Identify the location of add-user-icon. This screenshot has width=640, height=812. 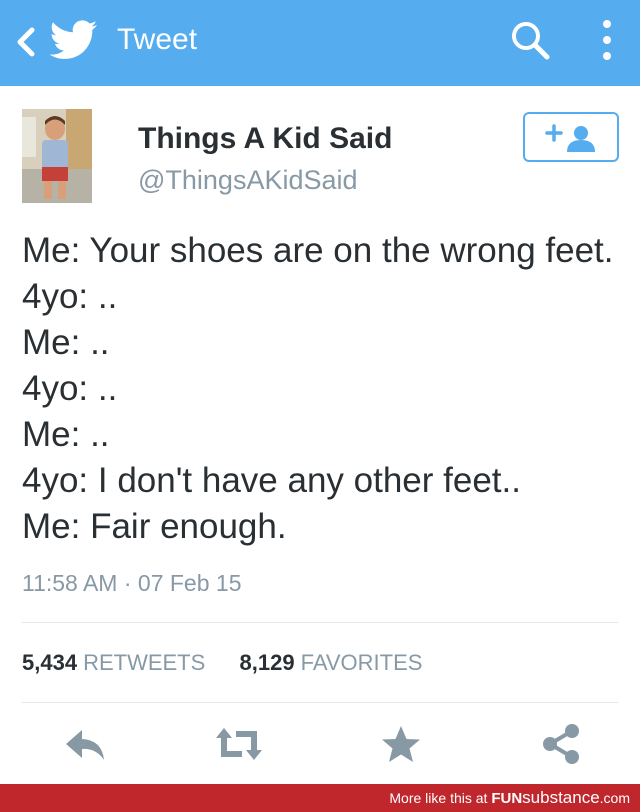
(570, 138).